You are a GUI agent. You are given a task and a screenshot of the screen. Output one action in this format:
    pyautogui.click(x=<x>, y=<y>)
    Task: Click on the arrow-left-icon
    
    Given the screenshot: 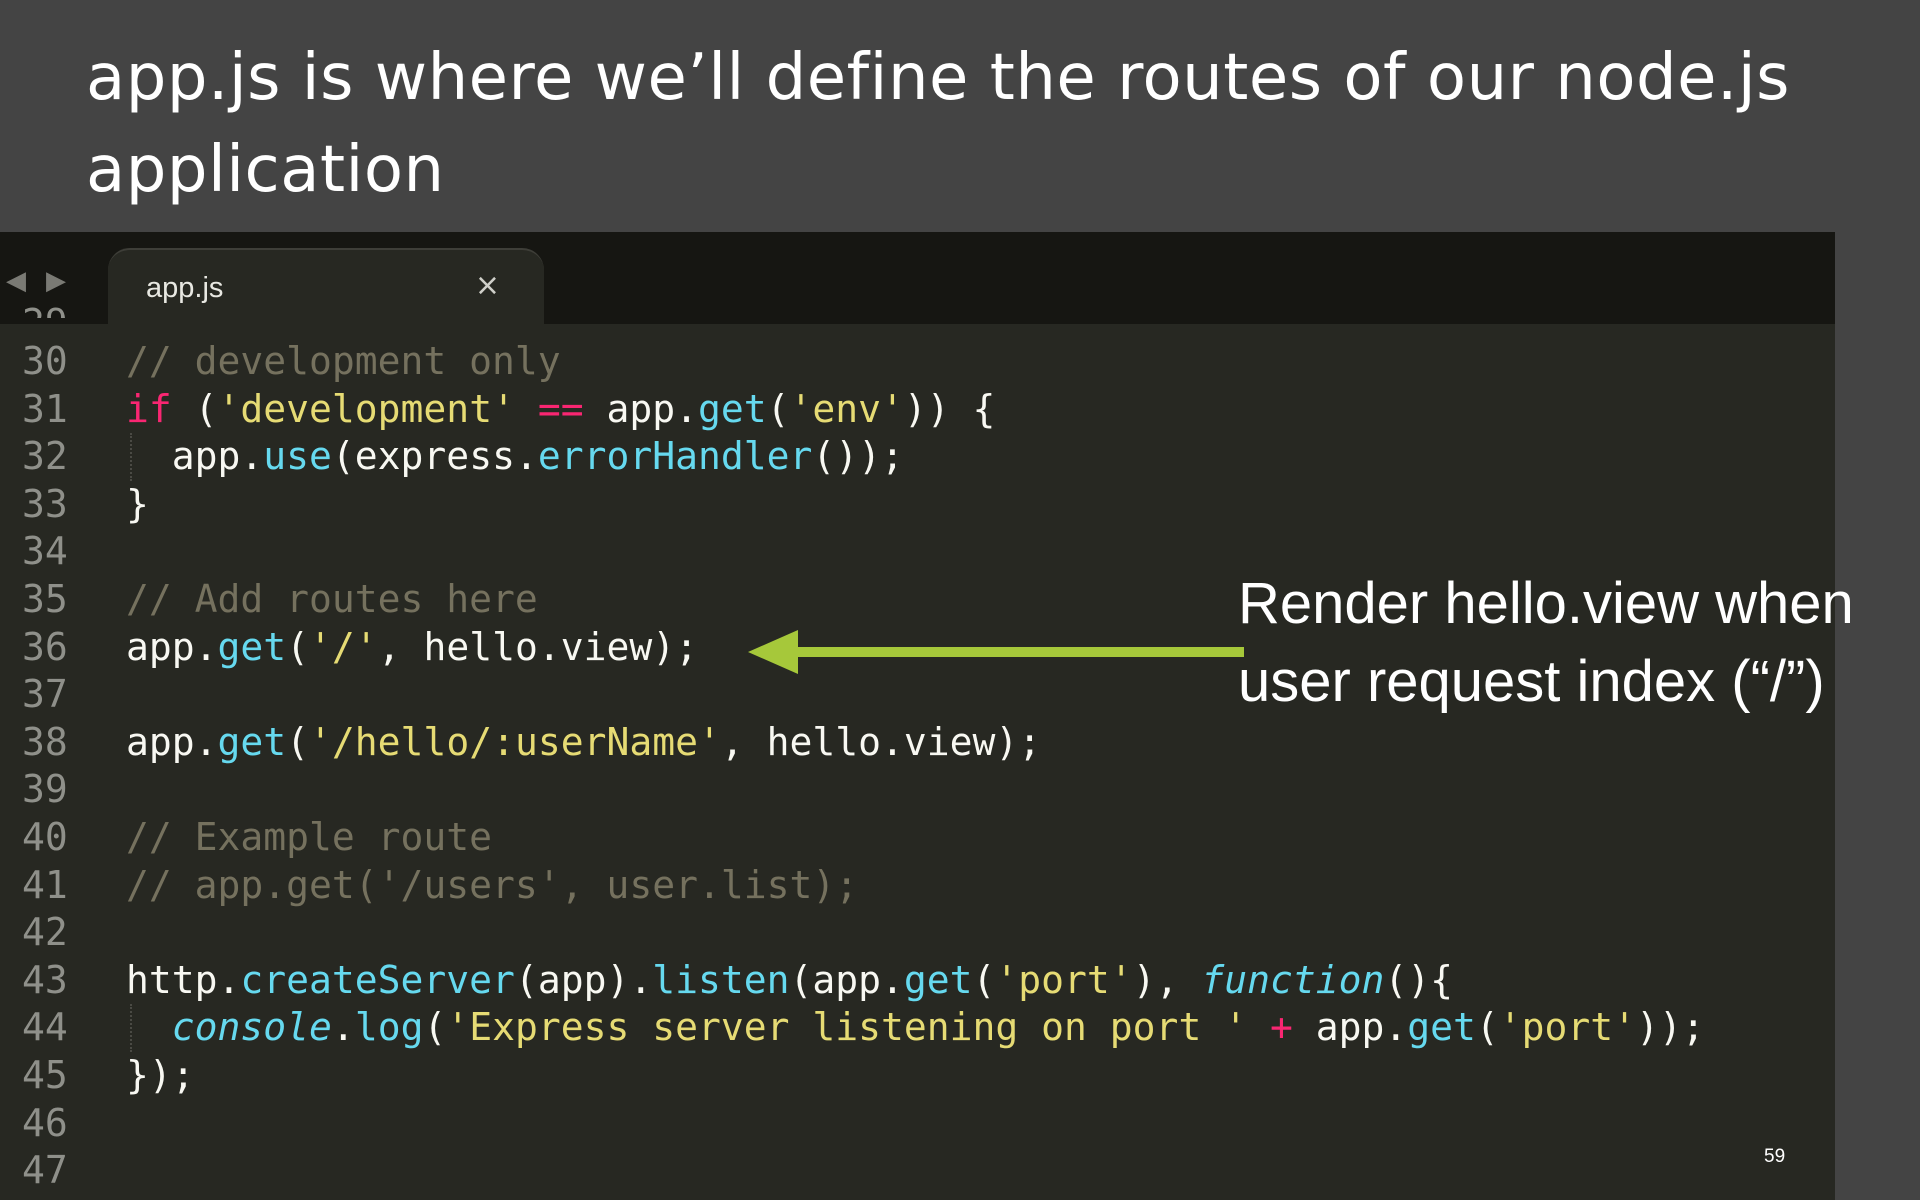 What is the action you would take?
    pyautogui.click(x=996, y=652)
    